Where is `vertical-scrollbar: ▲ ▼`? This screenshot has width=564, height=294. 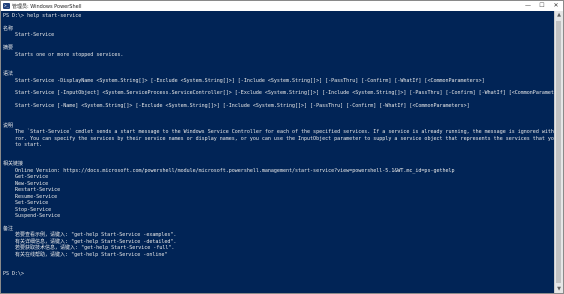
vertical-scrollbar: ▲ ▼ is located at coordinates (558, 152).